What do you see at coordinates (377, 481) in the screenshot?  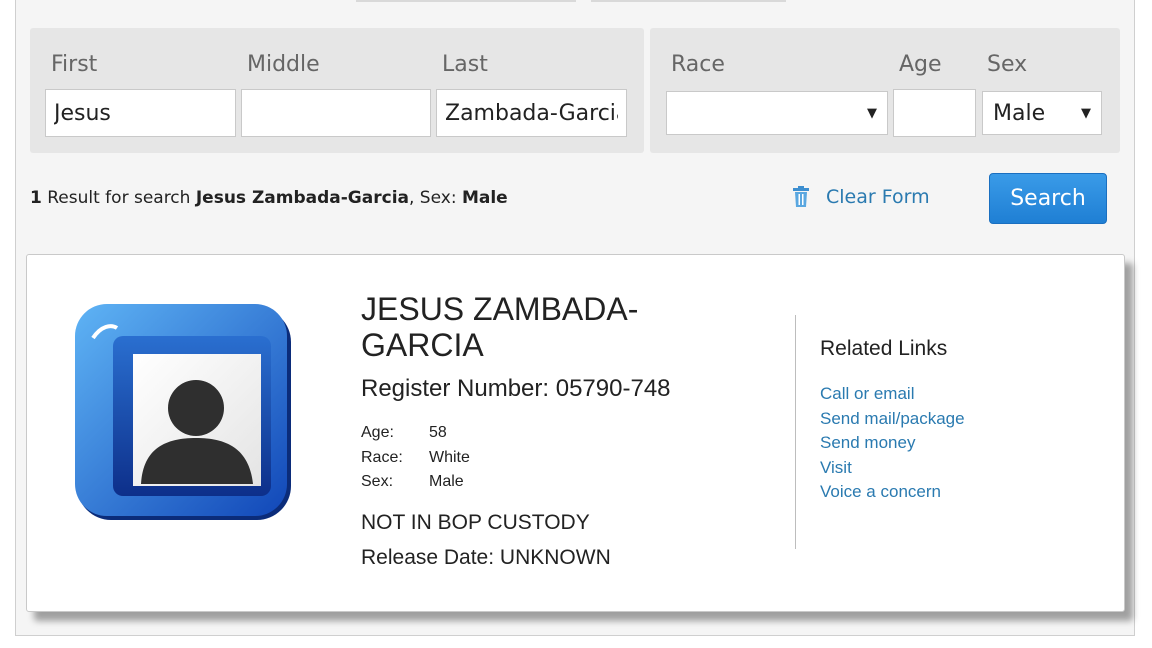 I see `sex-detail-label: Sex:` at bounding box center [377, 481].